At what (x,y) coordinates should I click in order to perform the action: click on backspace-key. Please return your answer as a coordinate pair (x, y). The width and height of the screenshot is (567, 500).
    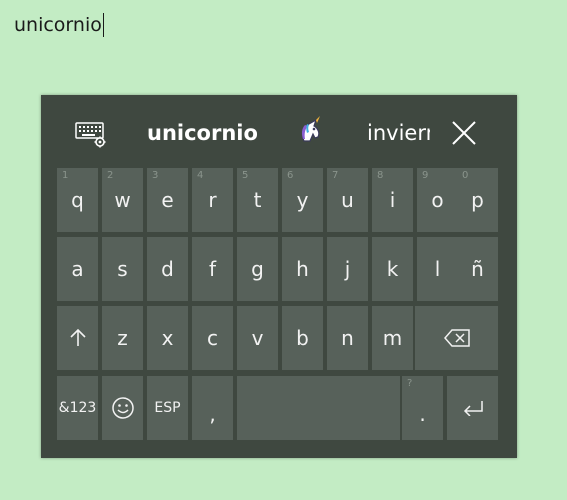
    Looking at the image, I should click on (456, 338).